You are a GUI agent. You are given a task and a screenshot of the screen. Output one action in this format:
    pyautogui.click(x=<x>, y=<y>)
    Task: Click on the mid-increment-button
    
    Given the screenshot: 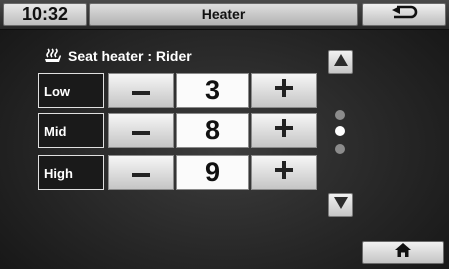 What is the action you would take?
    pyautogui.click(x=284, y=130)
    